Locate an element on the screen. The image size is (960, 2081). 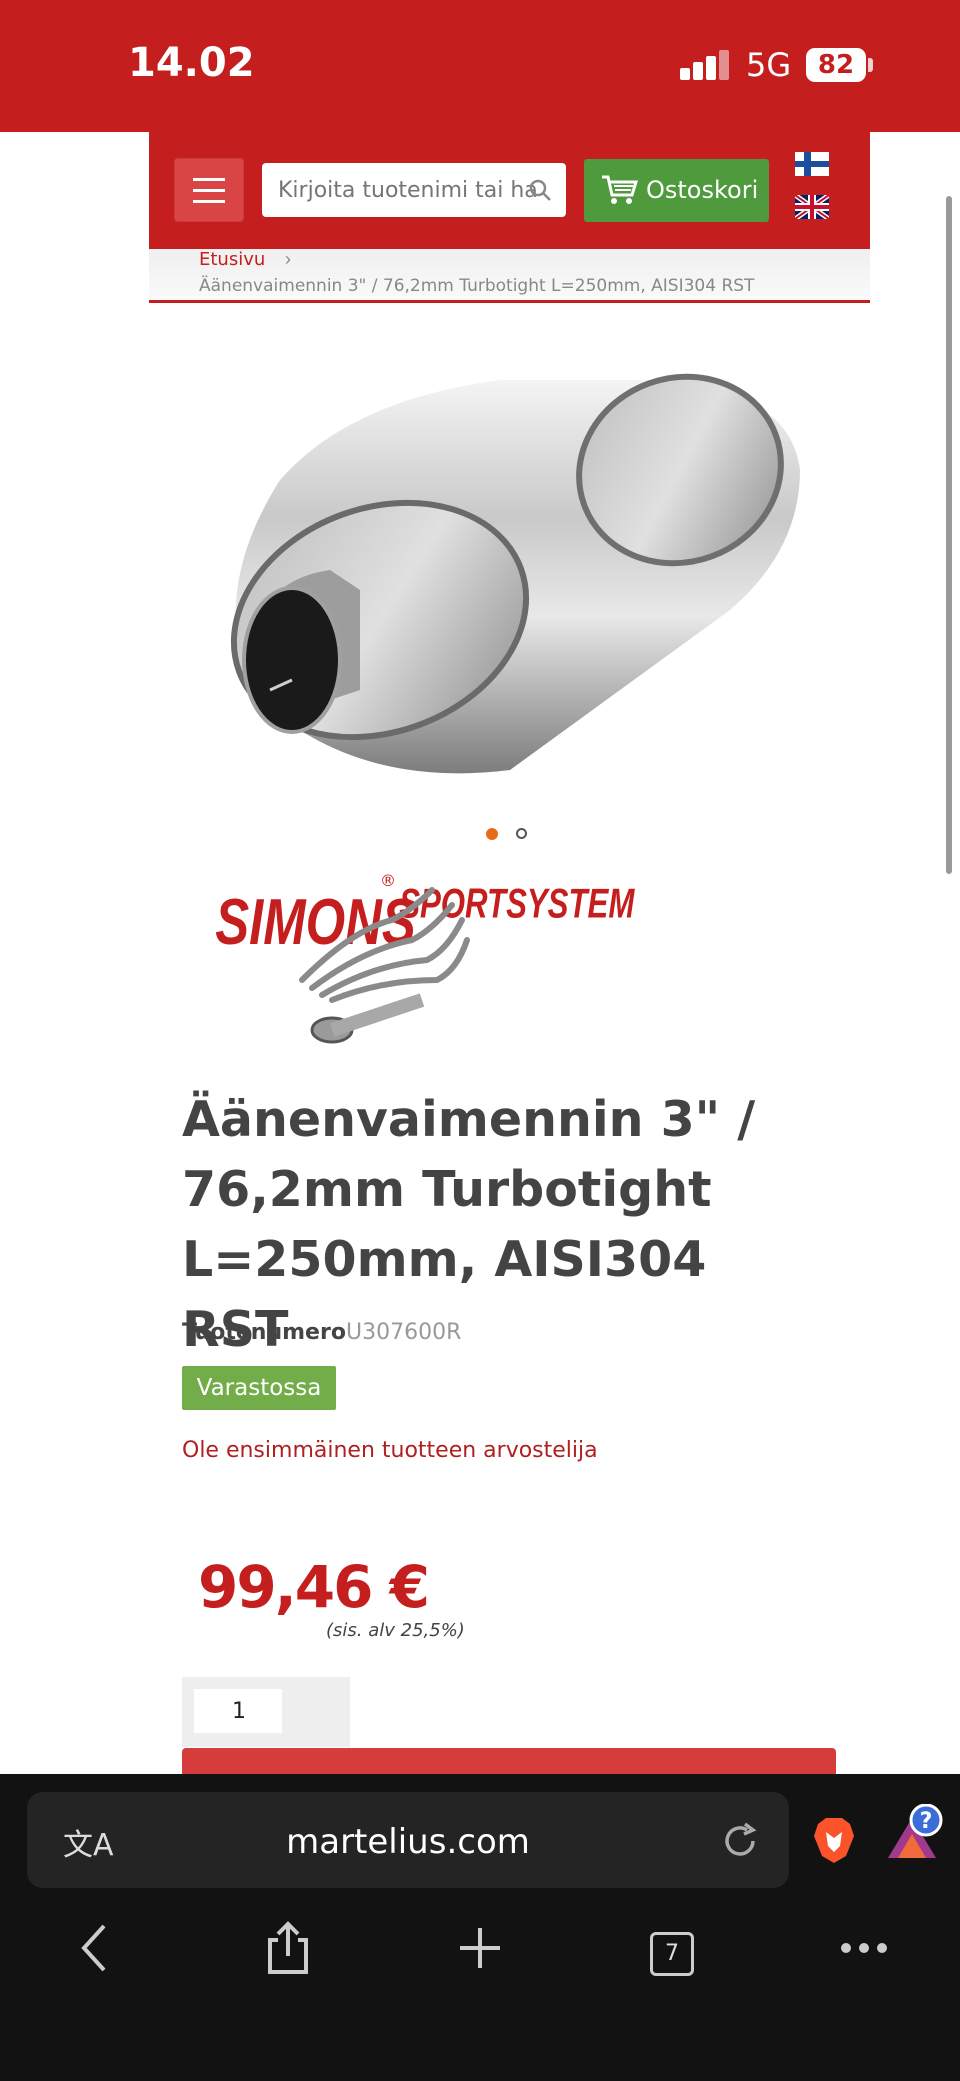
network-type: 5G is located at coordinates (769, 65).